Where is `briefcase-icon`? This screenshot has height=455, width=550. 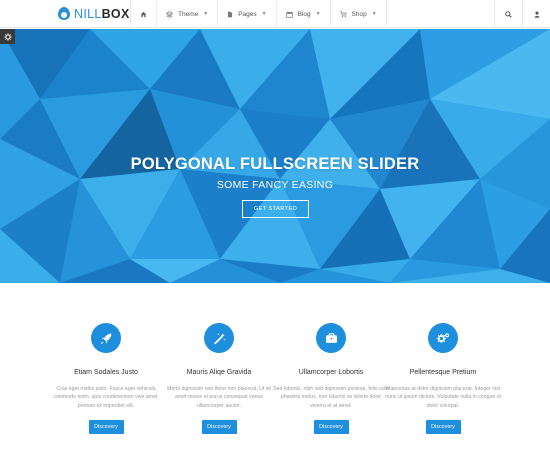 briefcase-icon is located at coordinates (331, 338).